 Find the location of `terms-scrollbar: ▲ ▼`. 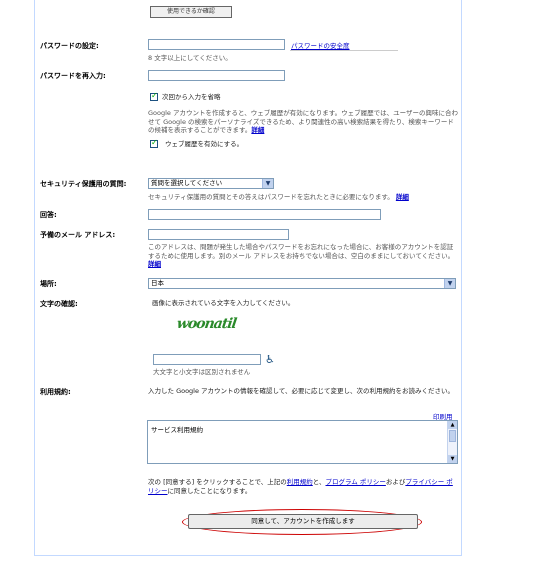

terms-scrollbar: ▲ ▼ is located at coordinates (452, 442).